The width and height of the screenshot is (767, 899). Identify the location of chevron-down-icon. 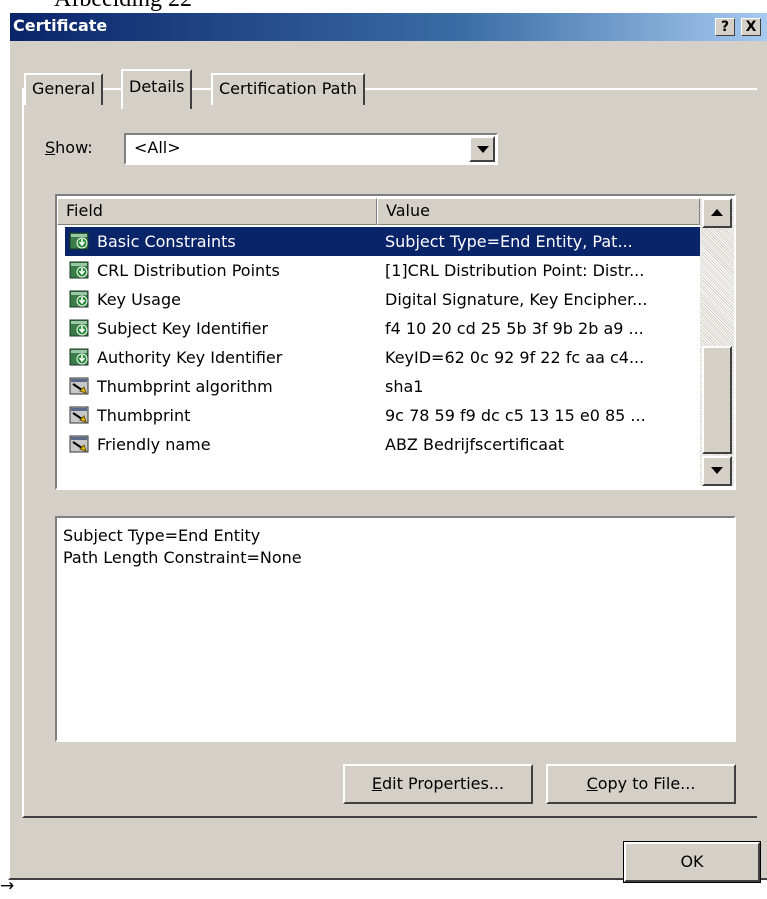
(483, 149).